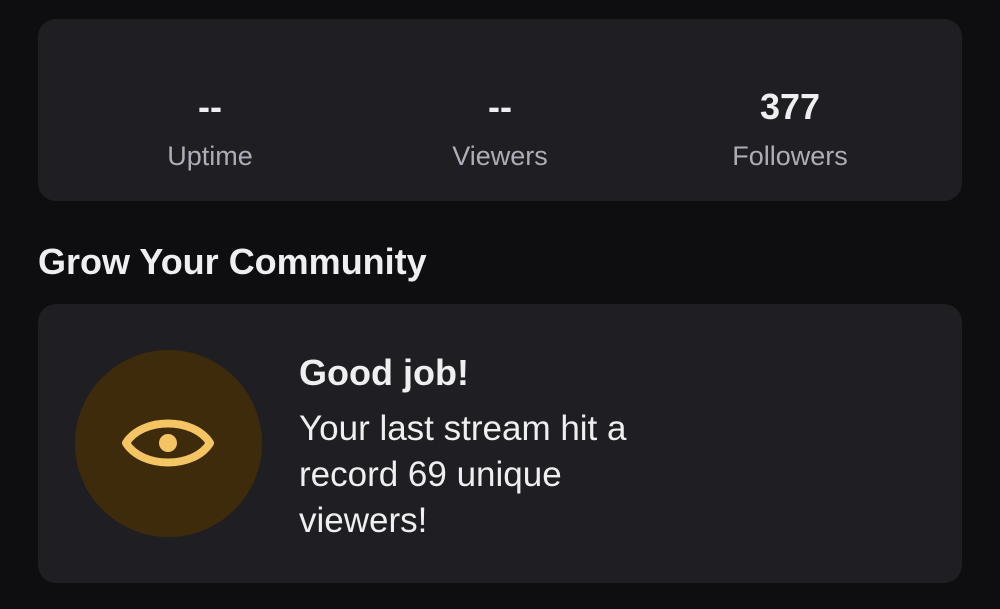 This screenshot has width=1000, height=609. I want to click on eye-icon, so click(168, 443).